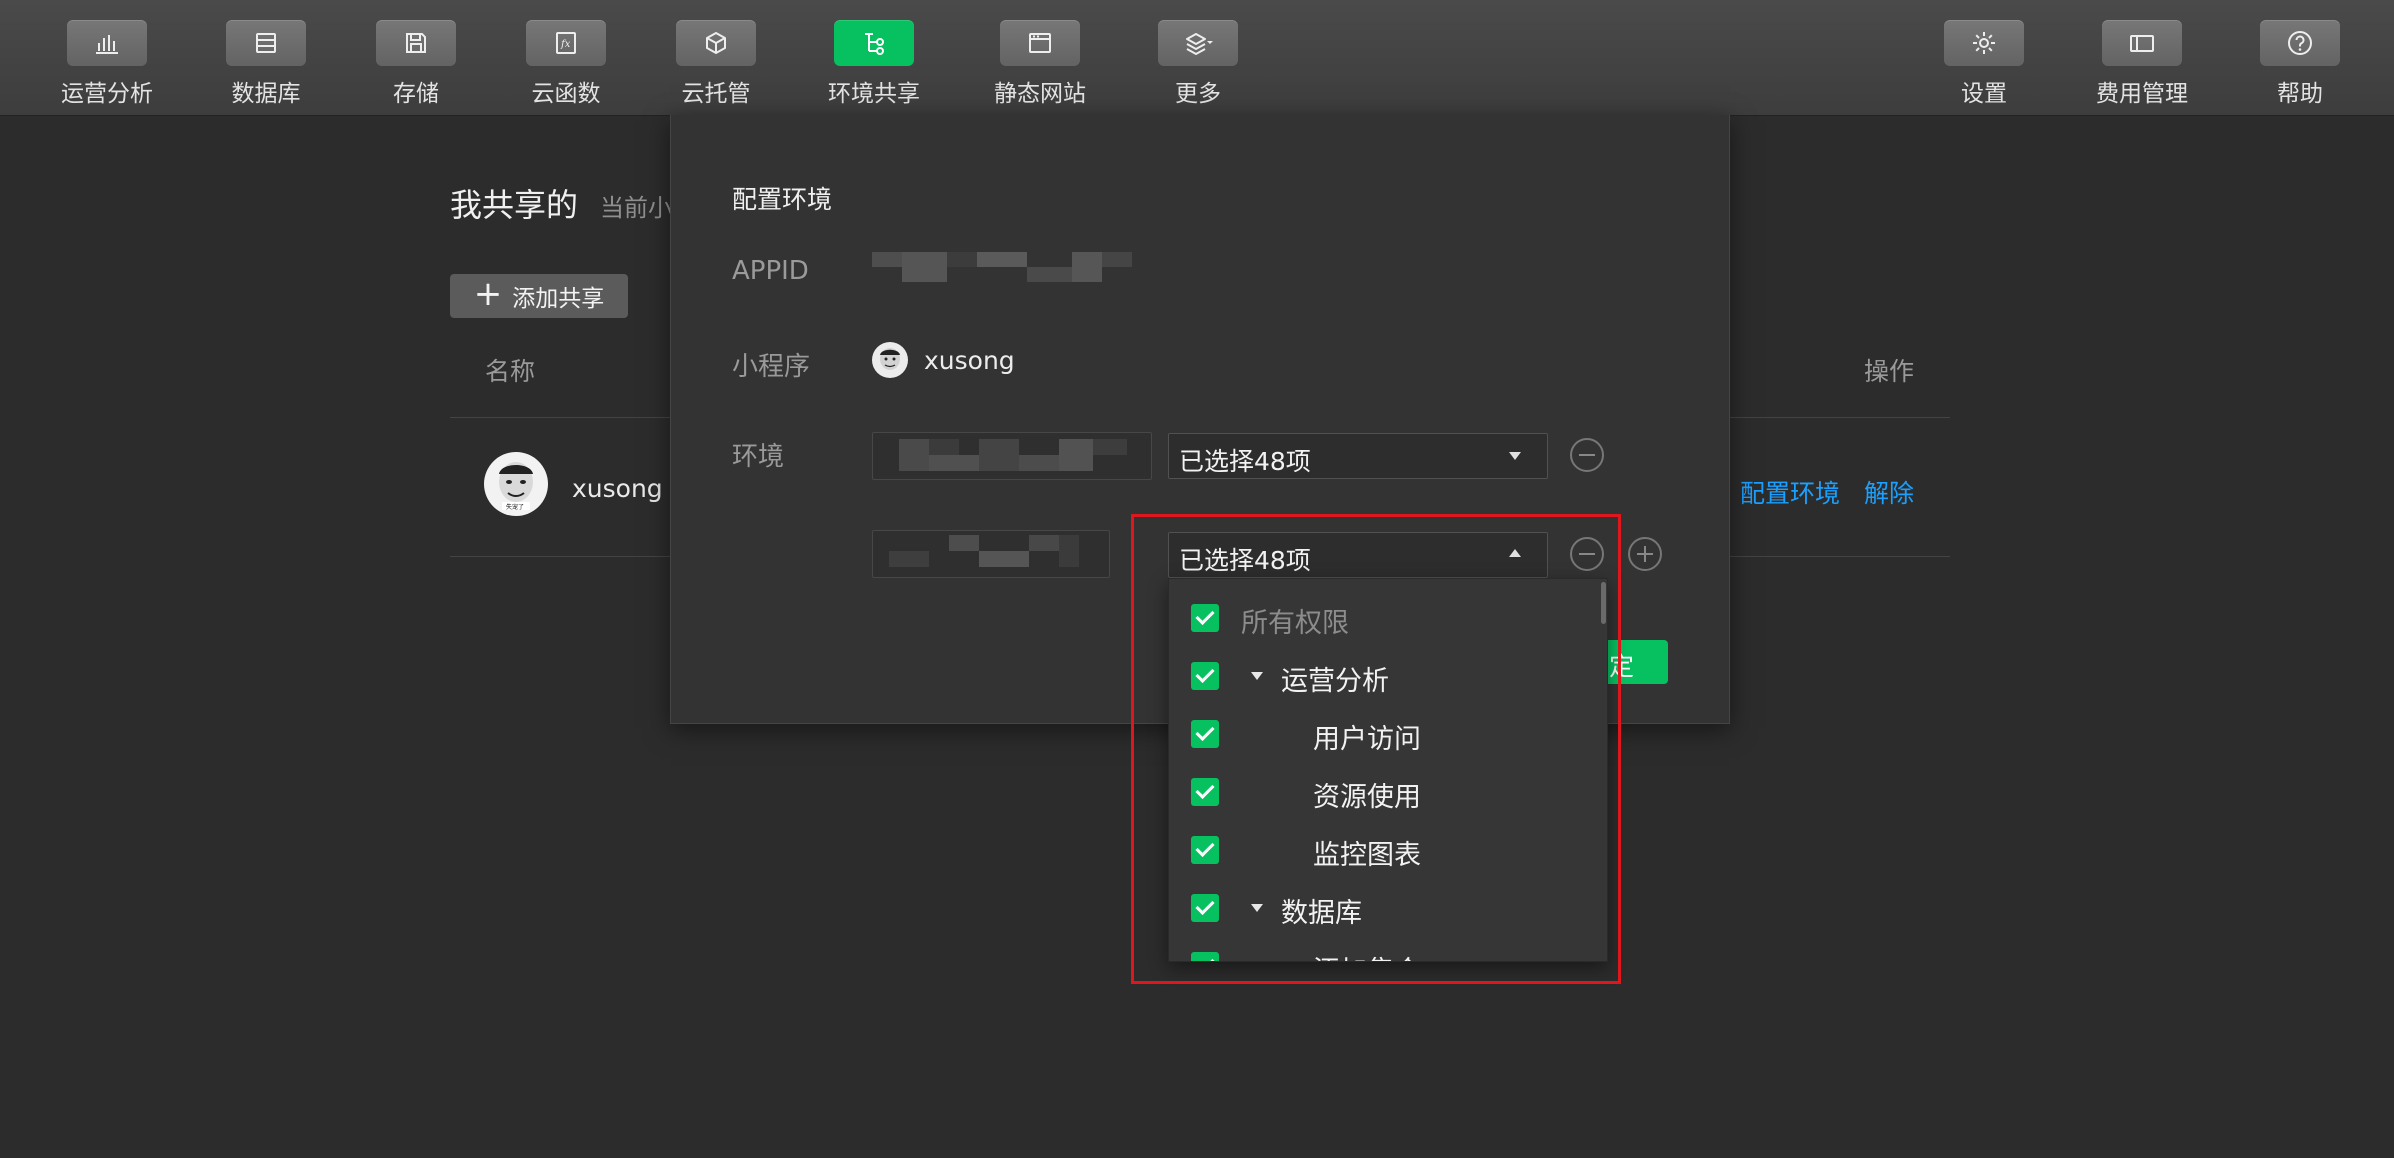  Describe the element at coordinates (1040, 43) in the screenshot. I see `browser-window-icon` at that location.